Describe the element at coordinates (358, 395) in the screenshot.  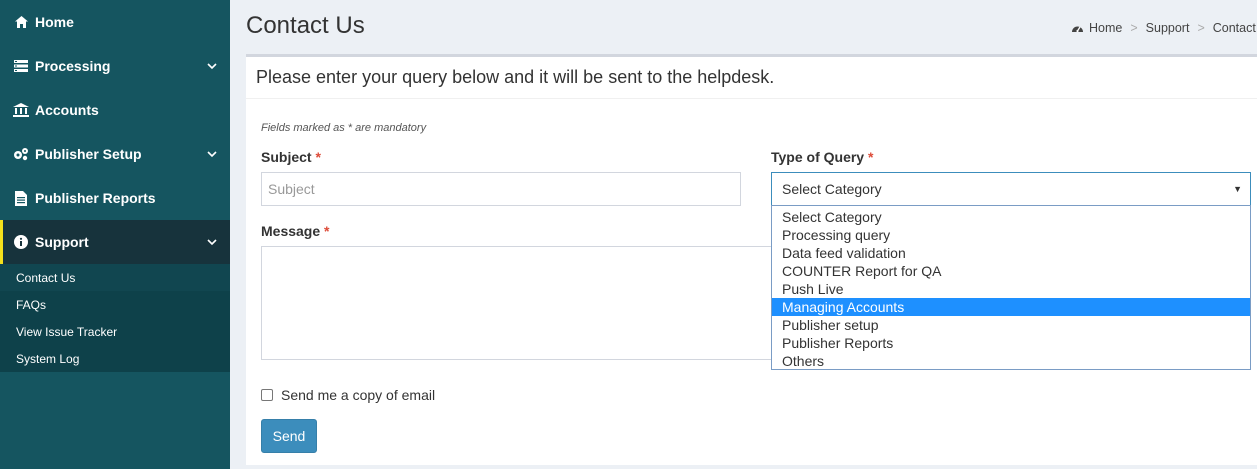
I see `copy-email-label: Send me a copy of email` at that location.